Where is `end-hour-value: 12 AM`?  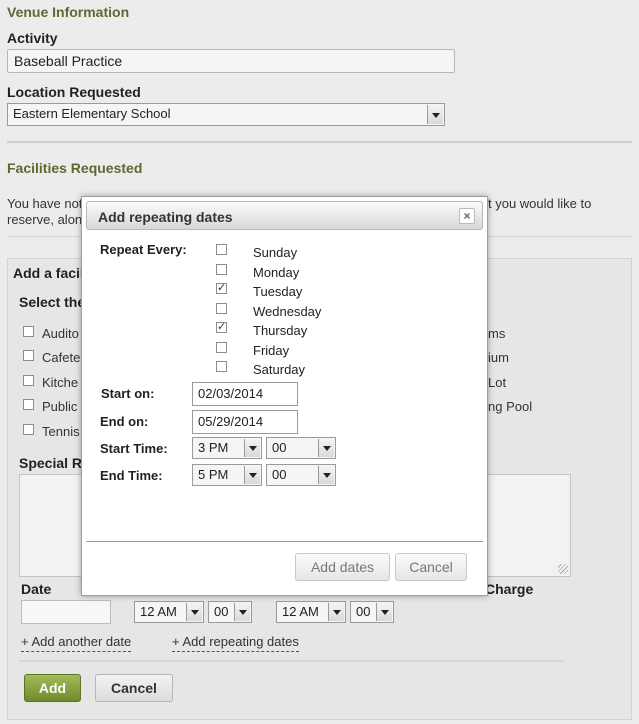
end-hour-value: 12 AM is located at coordinates (300, 611).